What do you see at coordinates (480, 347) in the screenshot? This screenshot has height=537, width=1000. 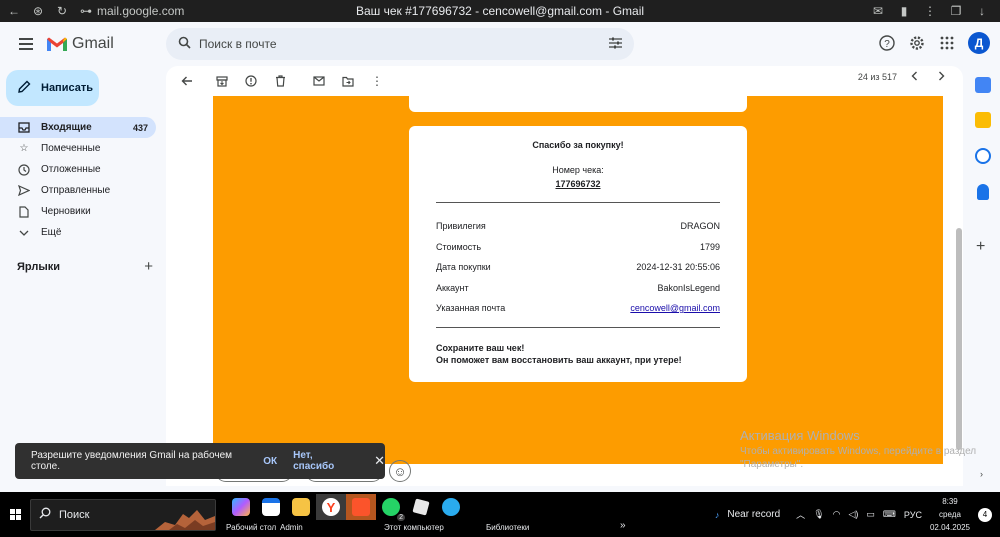 I see `save-notice-line1: Сохраните ваш чек!` at bounding box center [480, 347].